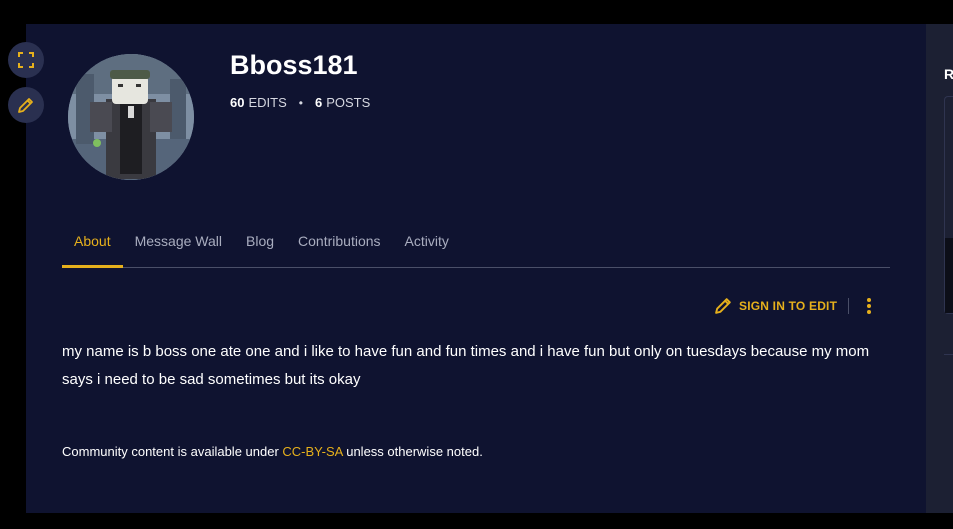 This screenshot has width=953, height=529. Describe the element at coordinates (427, 246) in the screenshot. I see `tab-activity: Activity` at that location.